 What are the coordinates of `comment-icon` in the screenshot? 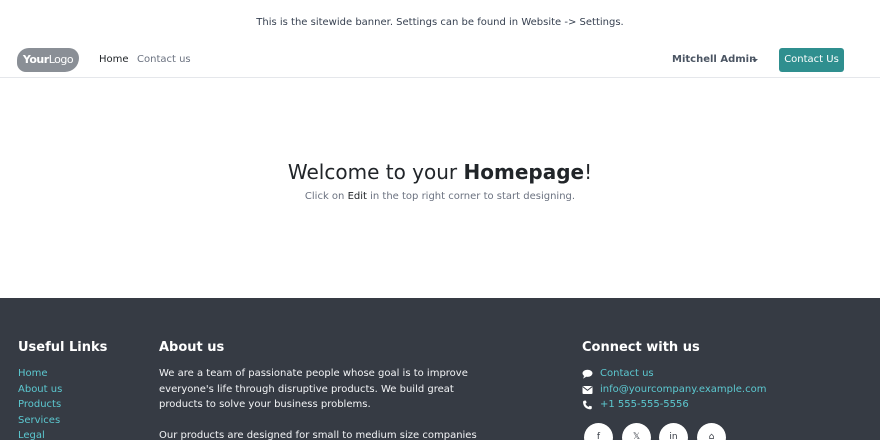 It's located at (587, 374).